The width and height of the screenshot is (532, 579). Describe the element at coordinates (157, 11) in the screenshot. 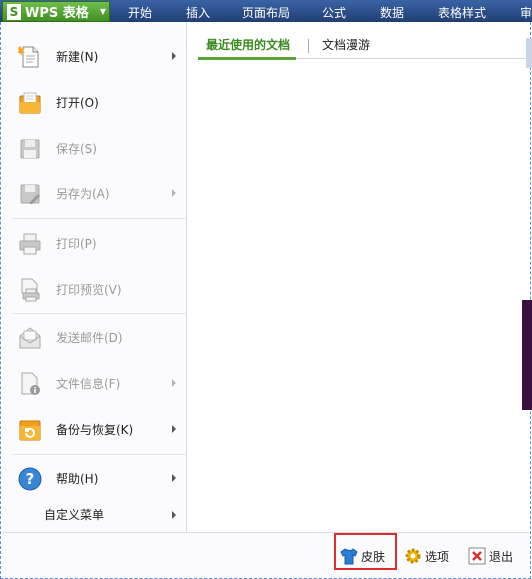

I see `tab-home: 开始` at that location.